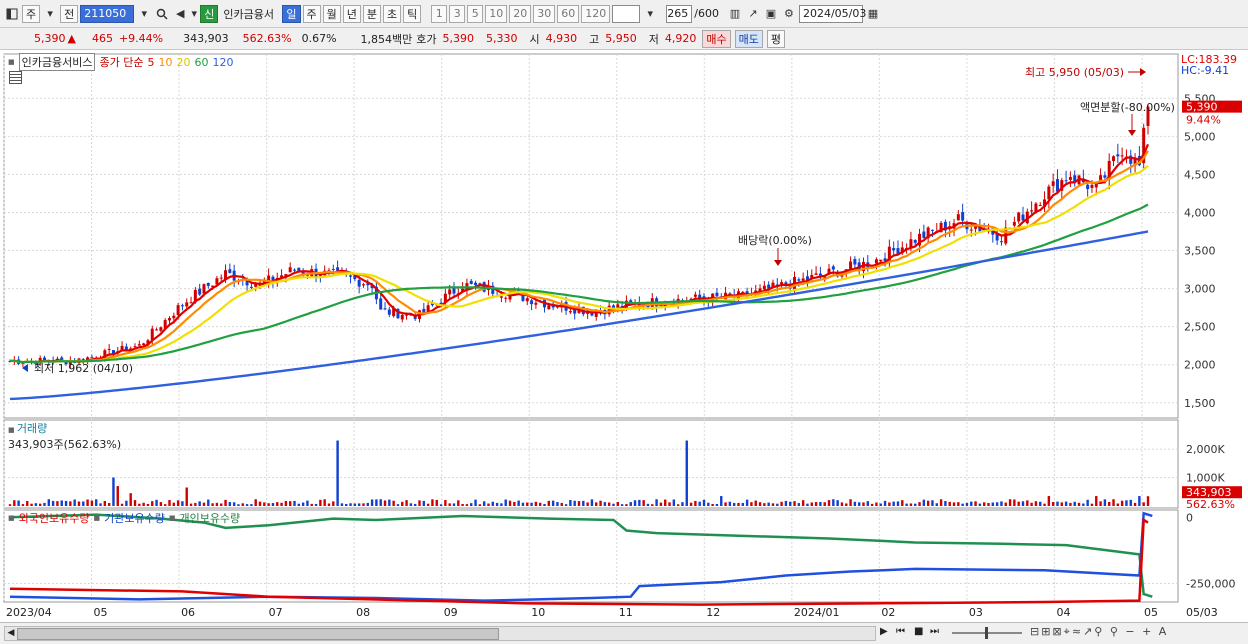 The width and height of the screenshot is (1248, 644). I want to click on low-annotation: 최저 1,962 (04/10), so click(83, 368).